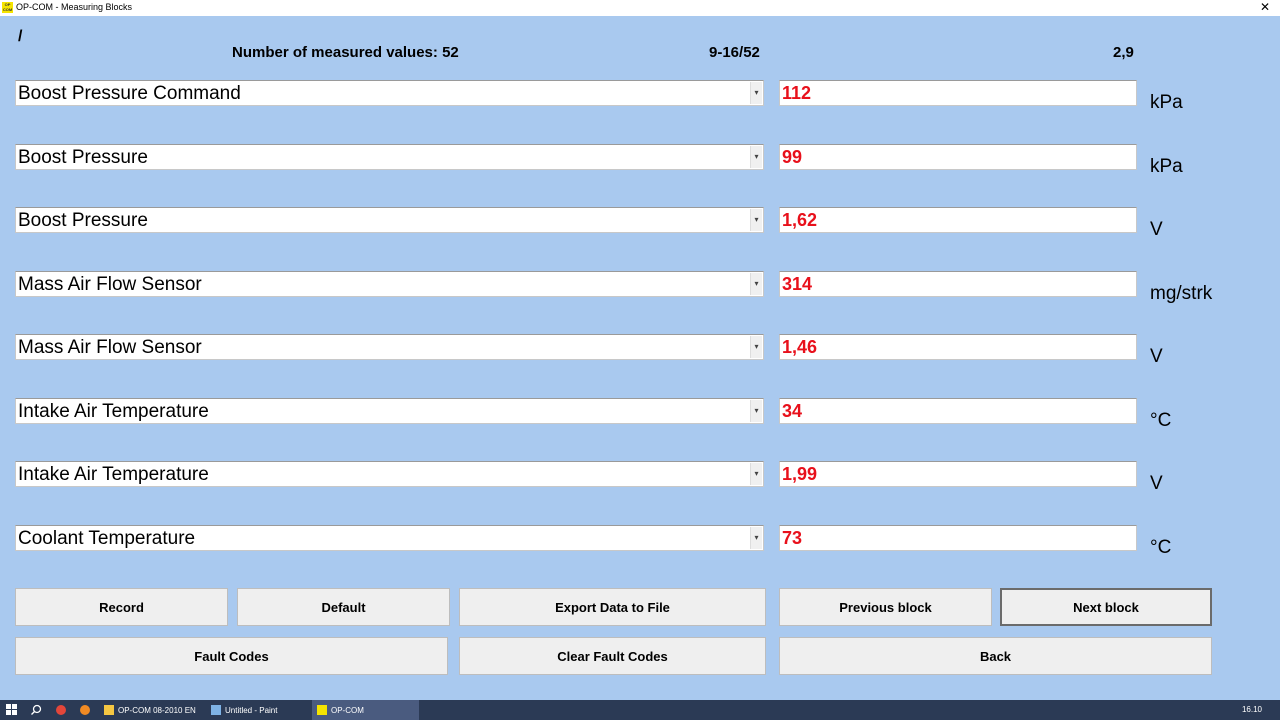  I want to click on value-field: 112, so click(958, 93).